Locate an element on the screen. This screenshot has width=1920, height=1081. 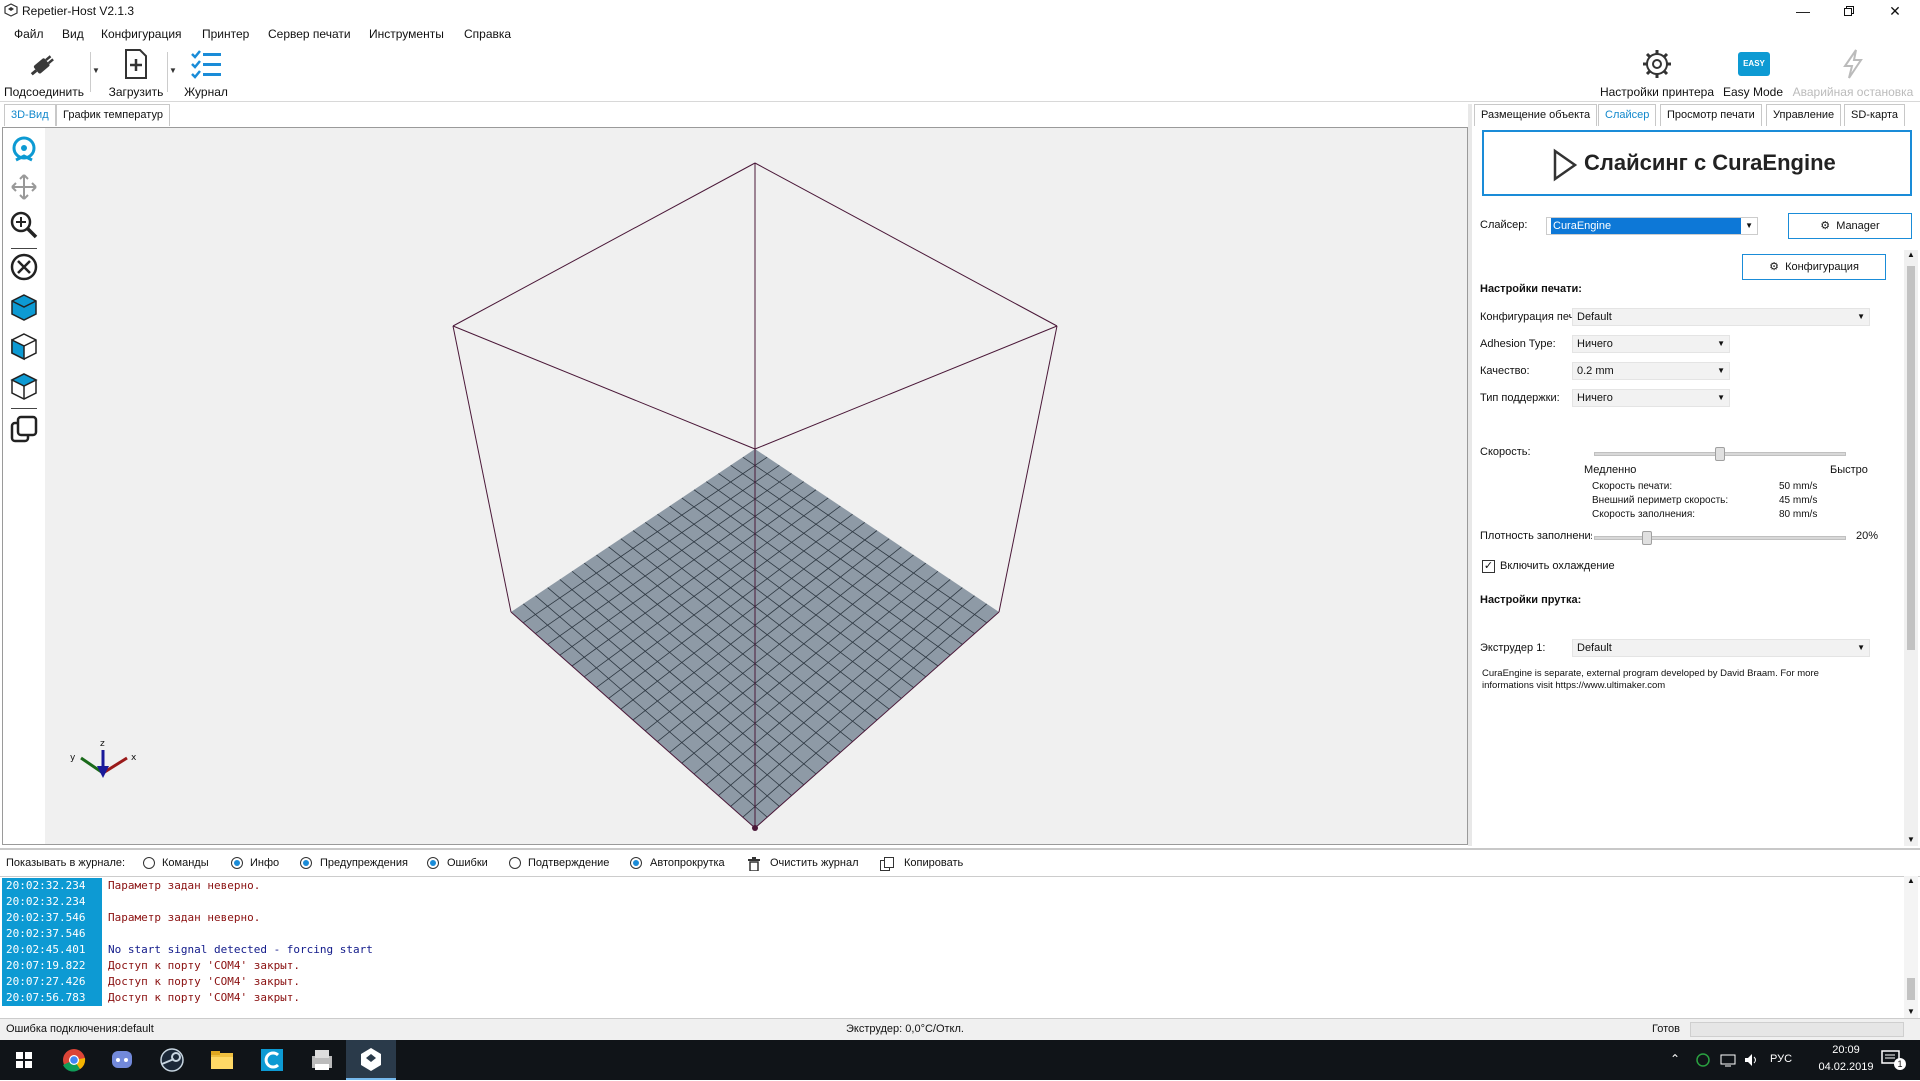
infill-density-slider is located at coordinates (1720, 538).